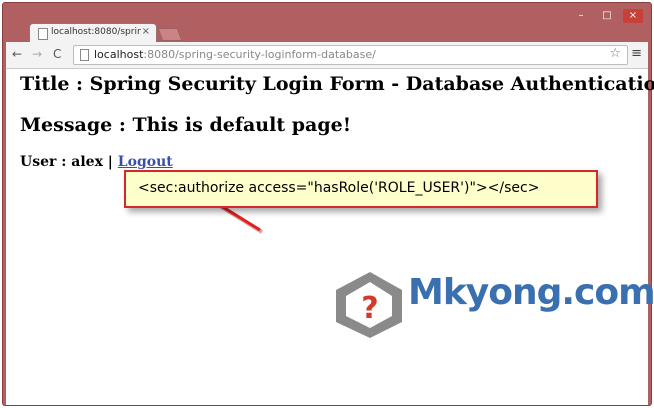 This screenshot has height=408, width=654. I want to click on watermark-text: Mkyong.com, so click(531, 292).